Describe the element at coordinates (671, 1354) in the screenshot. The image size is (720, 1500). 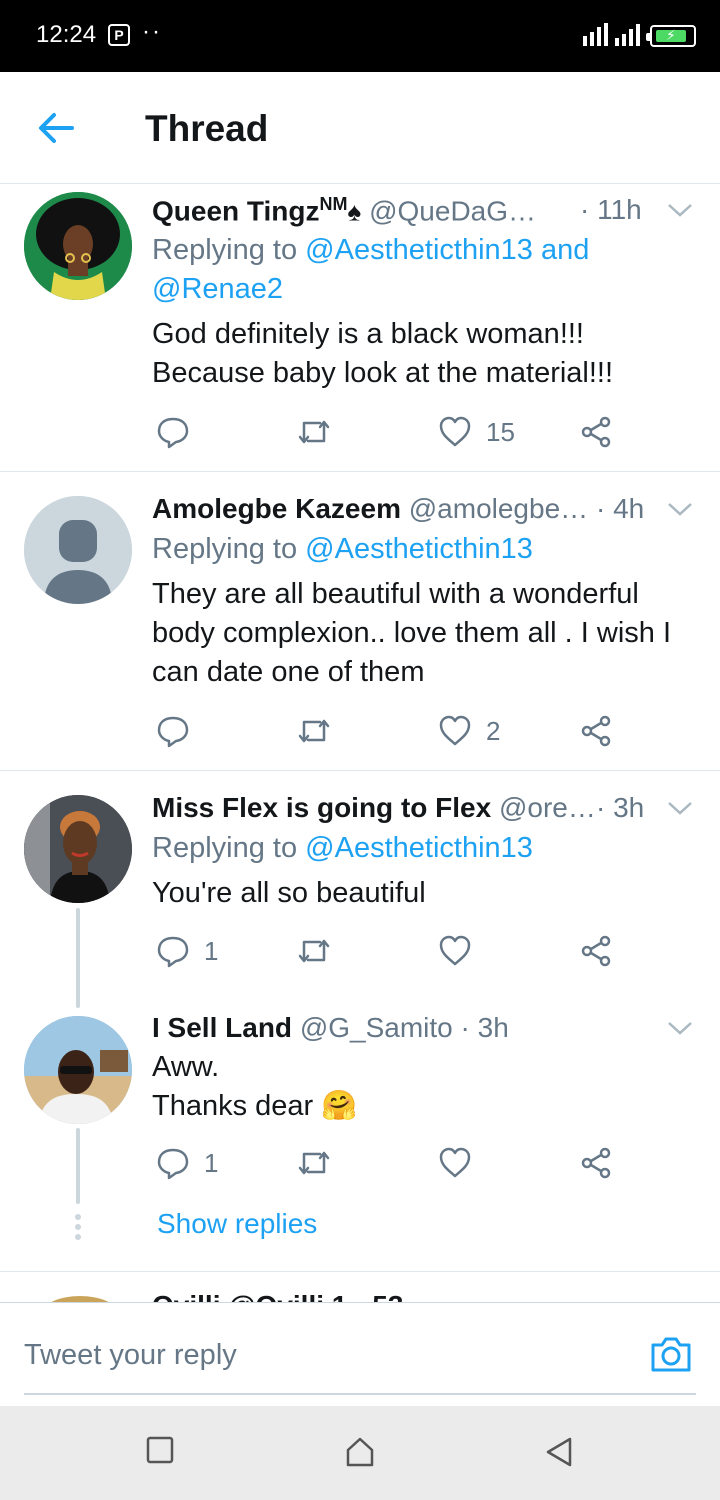
I see `camera-icon` at that location.